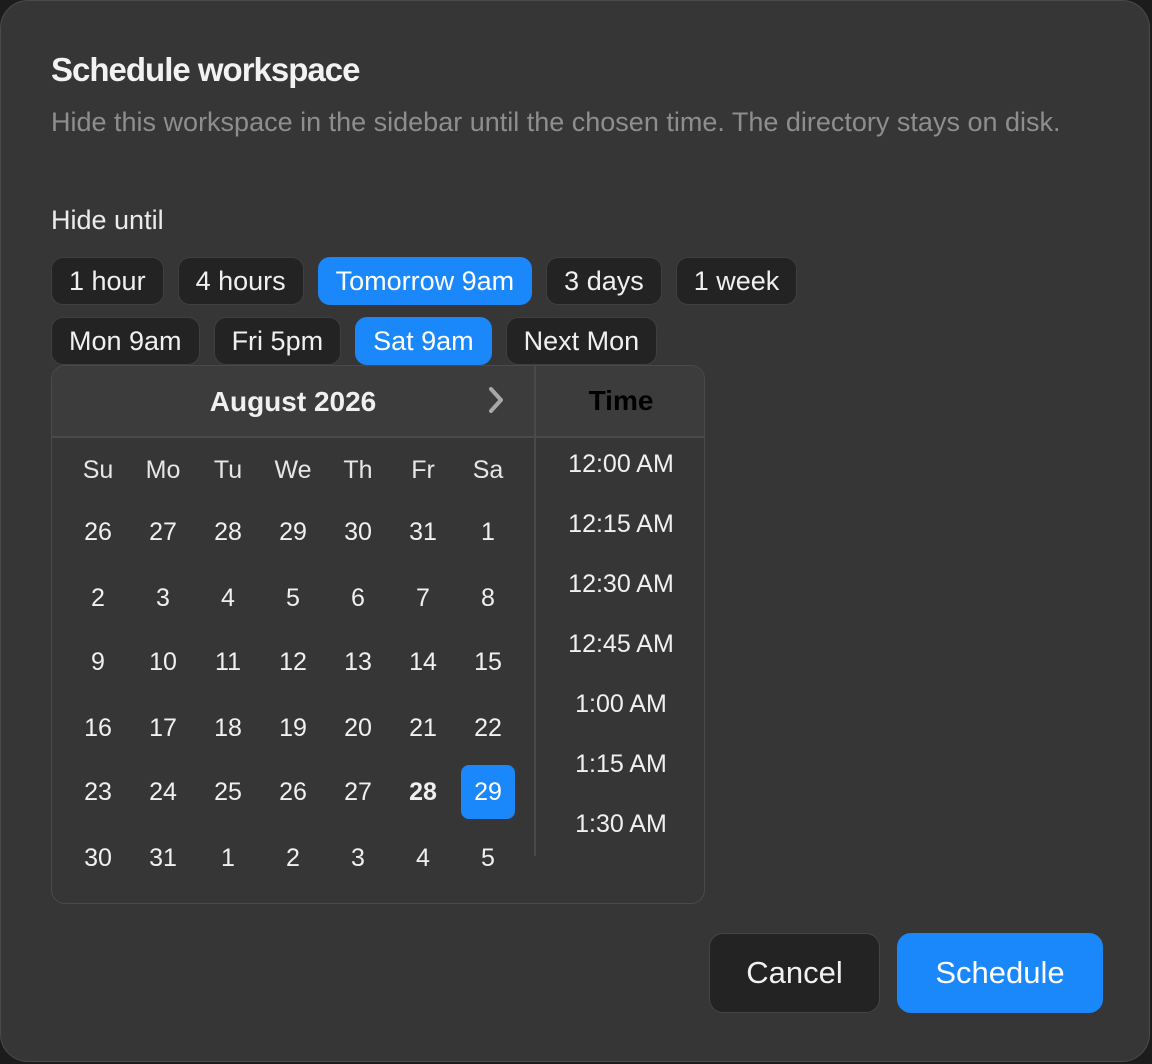  What do you see at coordinates (488, 598) in the screenshot?
I see `calendar-day: 8` at bounding box center [488, 598].